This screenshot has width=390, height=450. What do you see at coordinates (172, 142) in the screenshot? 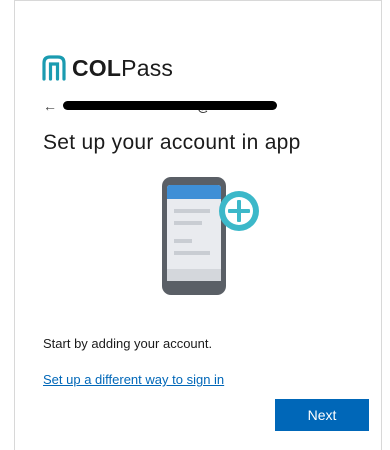
I see `page-title: Set up your account in app` at bounding box center [172, 142].